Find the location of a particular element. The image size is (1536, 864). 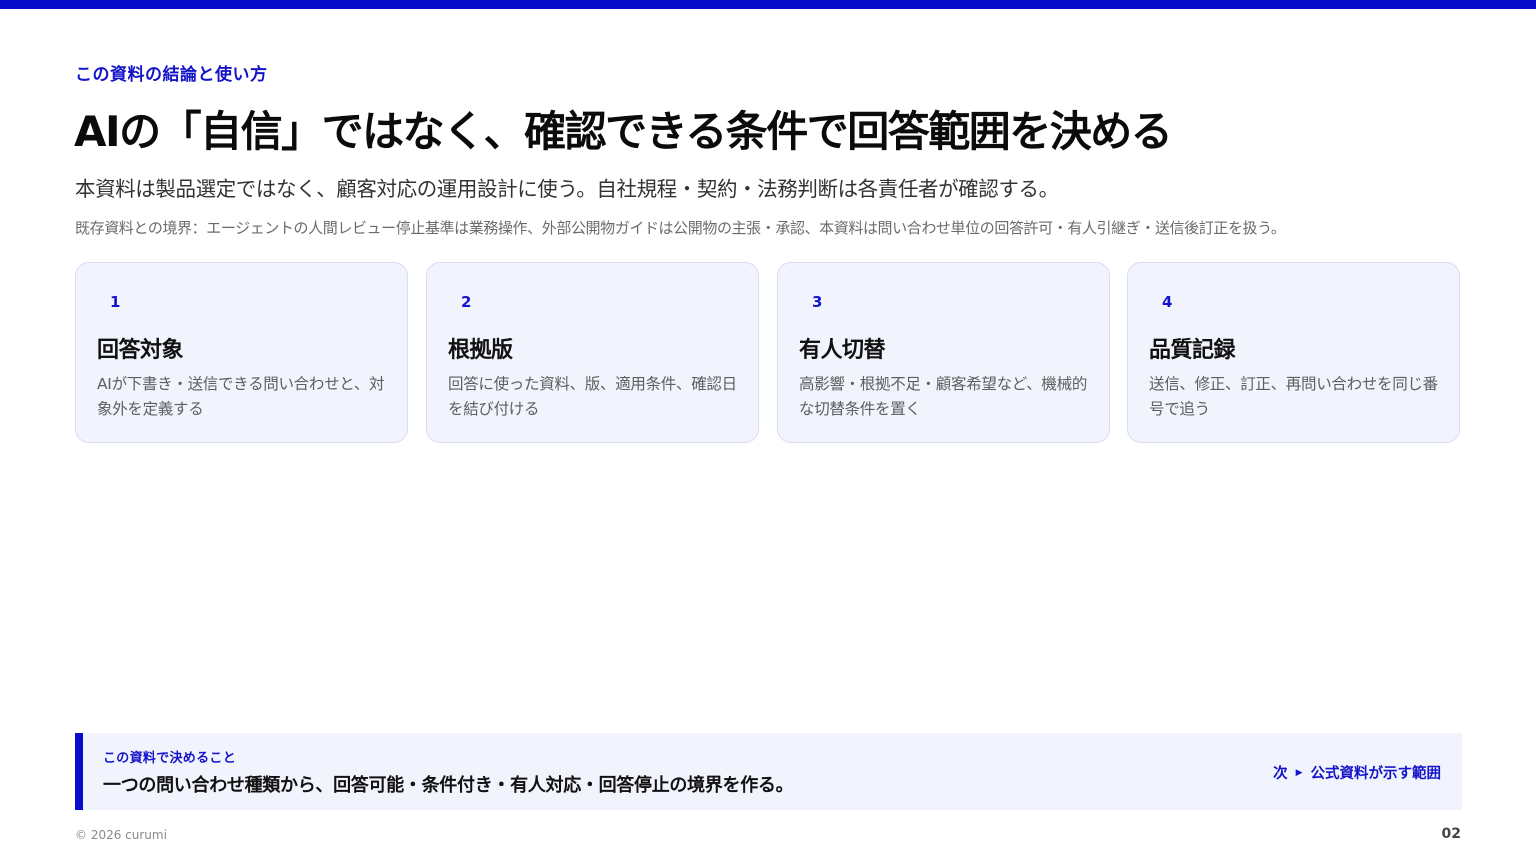

eyebrow-label: この資料の結論と使い方 is located at coordinates (171, 75).